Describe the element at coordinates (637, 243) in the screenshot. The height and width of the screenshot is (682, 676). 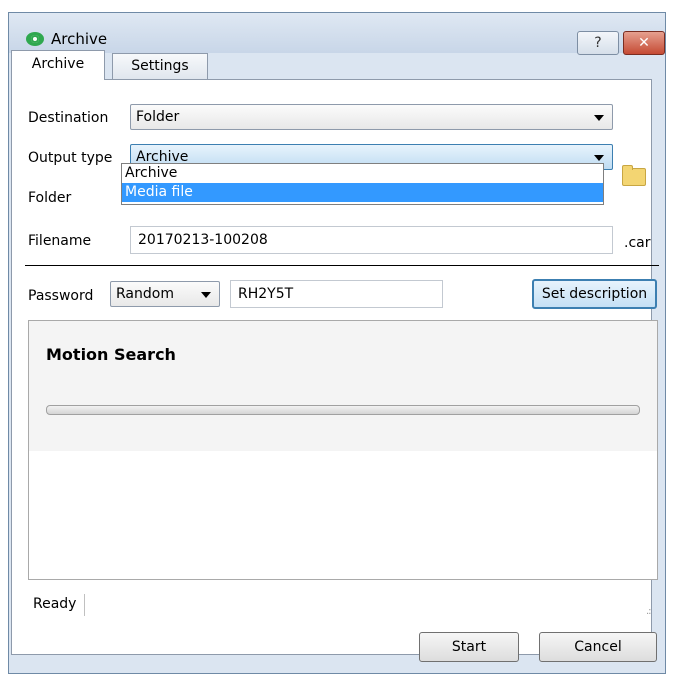
I see `filename-extension: .car` at that location.